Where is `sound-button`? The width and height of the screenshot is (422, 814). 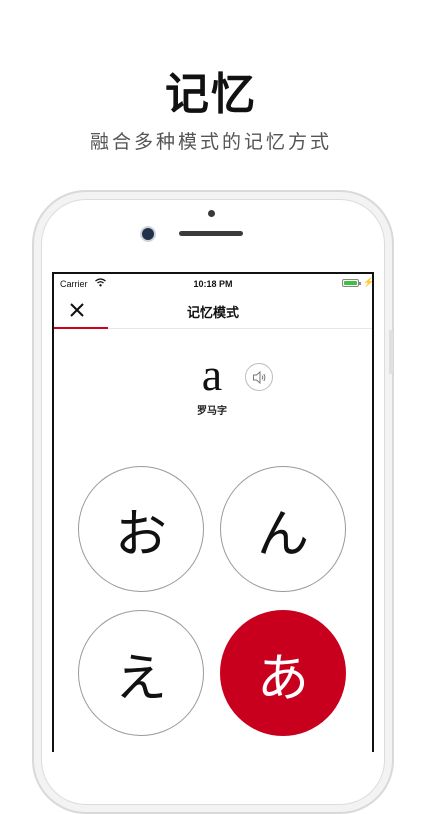 sound-button is located at coordinates (259, 377).